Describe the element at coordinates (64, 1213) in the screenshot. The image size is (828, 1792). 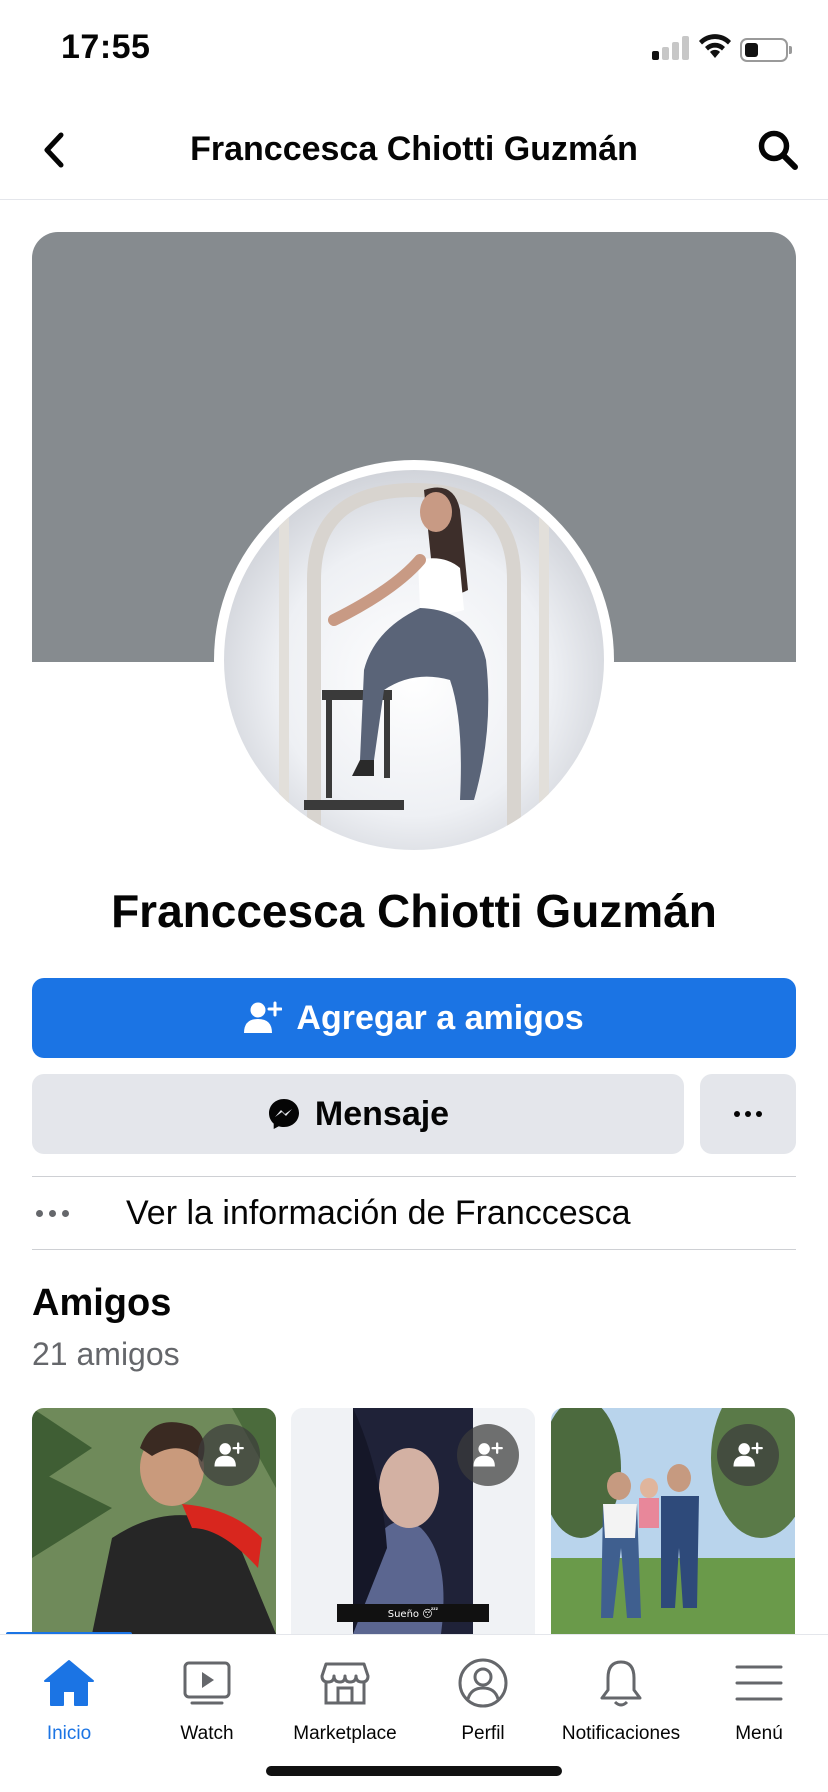
I see `ellipsis-icon` at that location.